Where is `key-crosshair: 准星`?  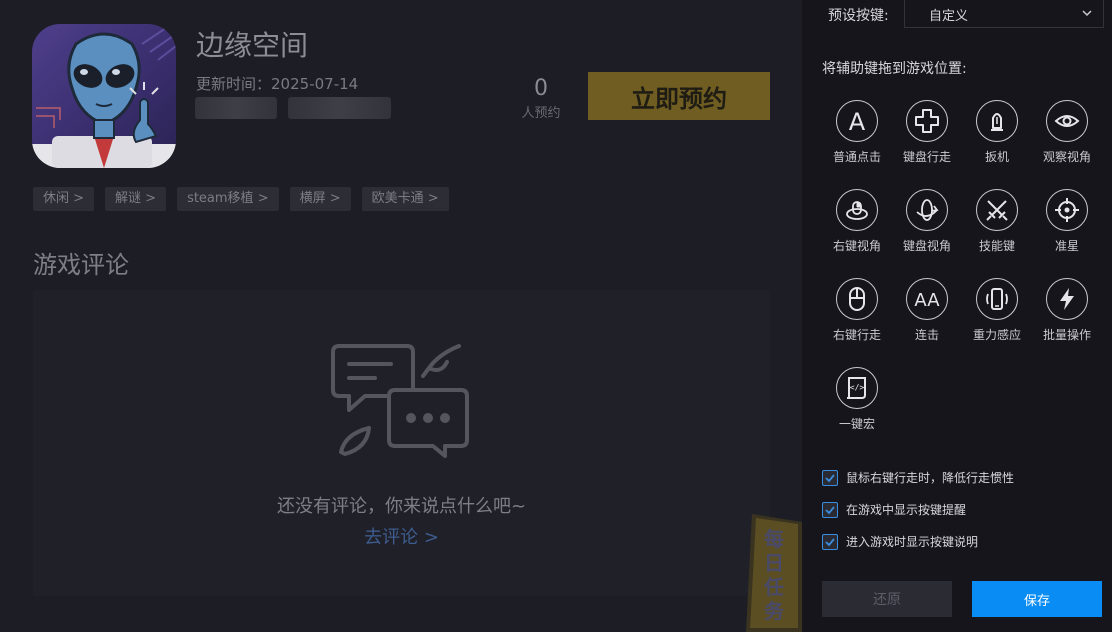 key-crosshair: 准星 is located at coordinates (1067, 221).